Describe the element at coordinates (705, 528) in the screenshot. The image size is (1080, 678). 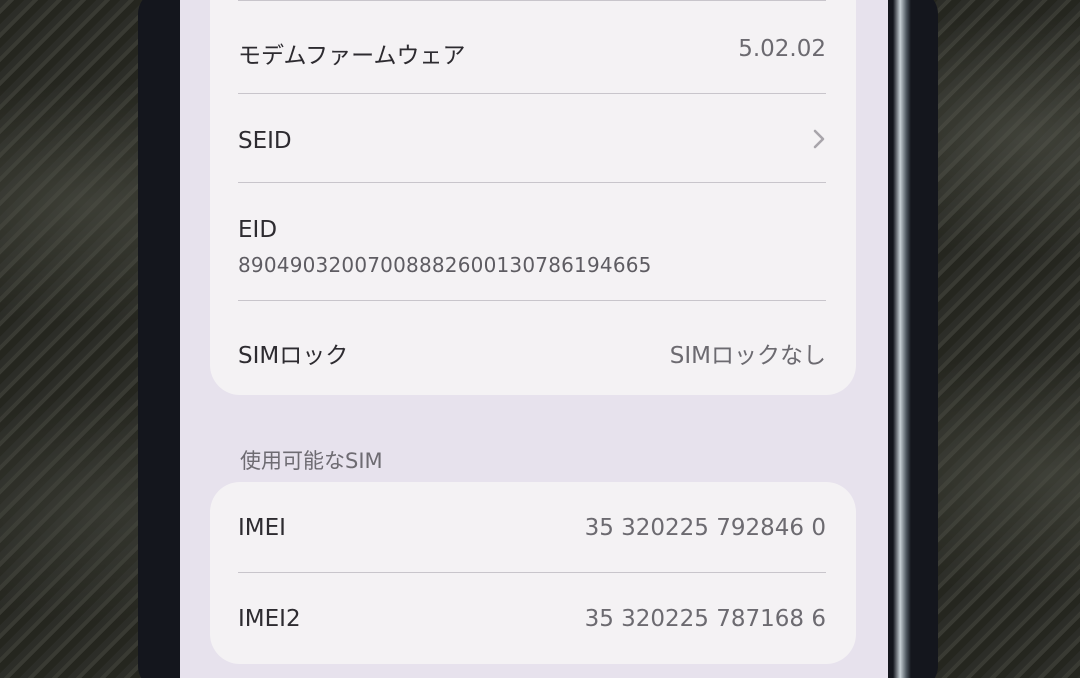
I see `imei-value: 35 320225 792846 0` at that location.